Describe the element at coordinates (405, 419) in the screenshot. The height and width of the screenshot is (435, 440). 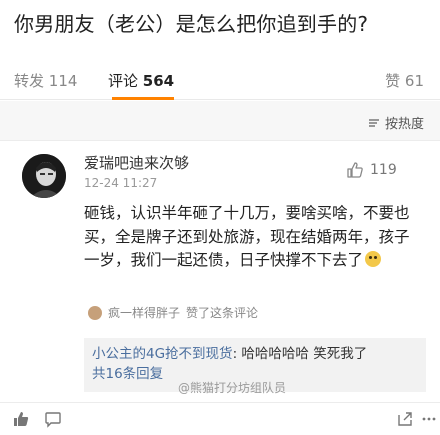
I see `share-icon` at that location.